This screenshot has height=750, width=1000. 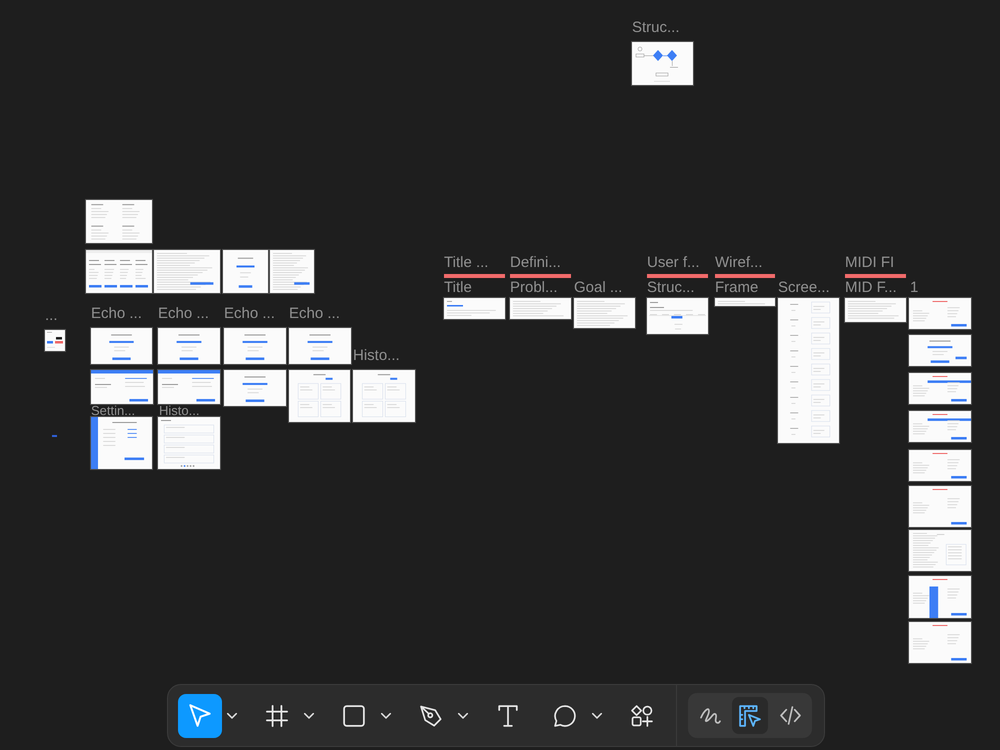 I want to click on hash-icon, so click(x=277, y=715).